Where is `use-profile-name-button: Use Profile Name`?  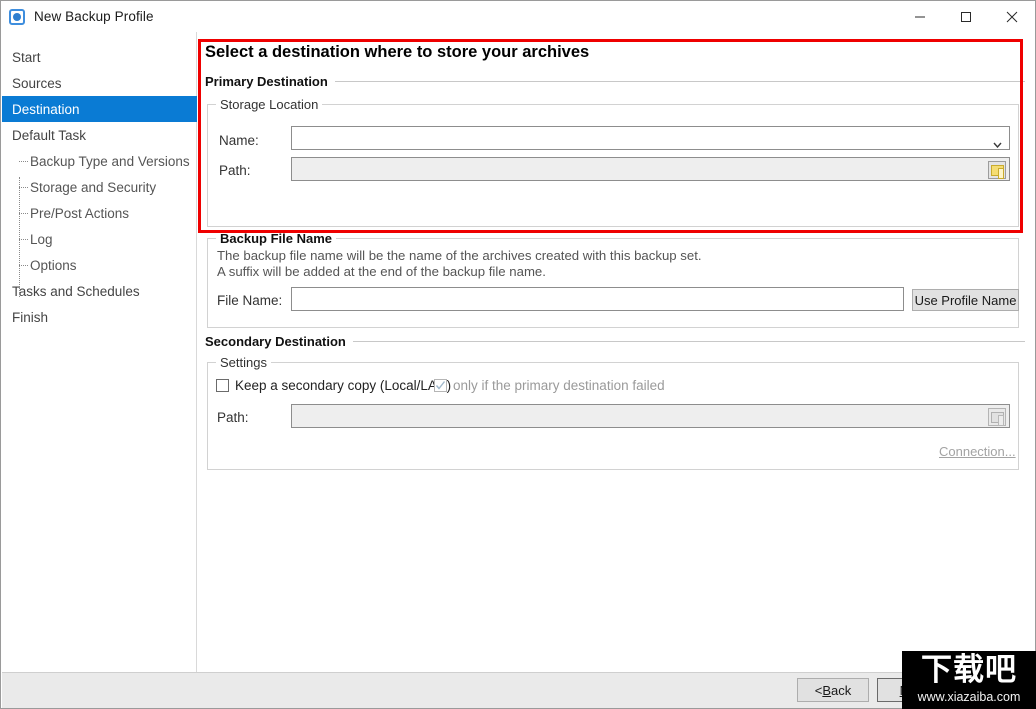
use-profile-name-button: Use Profile Name is located at coordinates (965, 300).